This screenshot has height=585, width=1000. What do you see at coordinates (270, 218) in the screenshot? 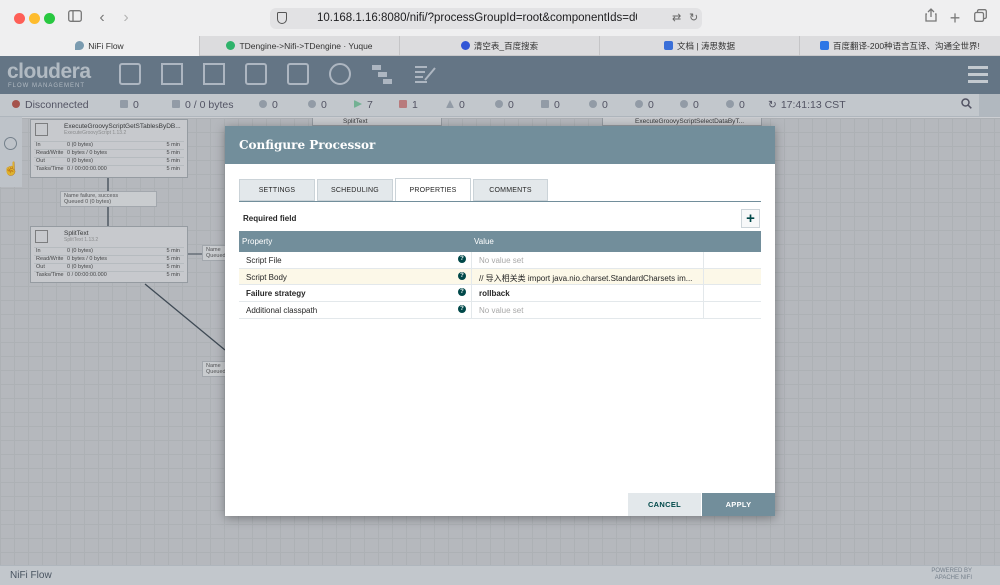
I see `required-field-label: Required field` at bounding box center [270, 218].